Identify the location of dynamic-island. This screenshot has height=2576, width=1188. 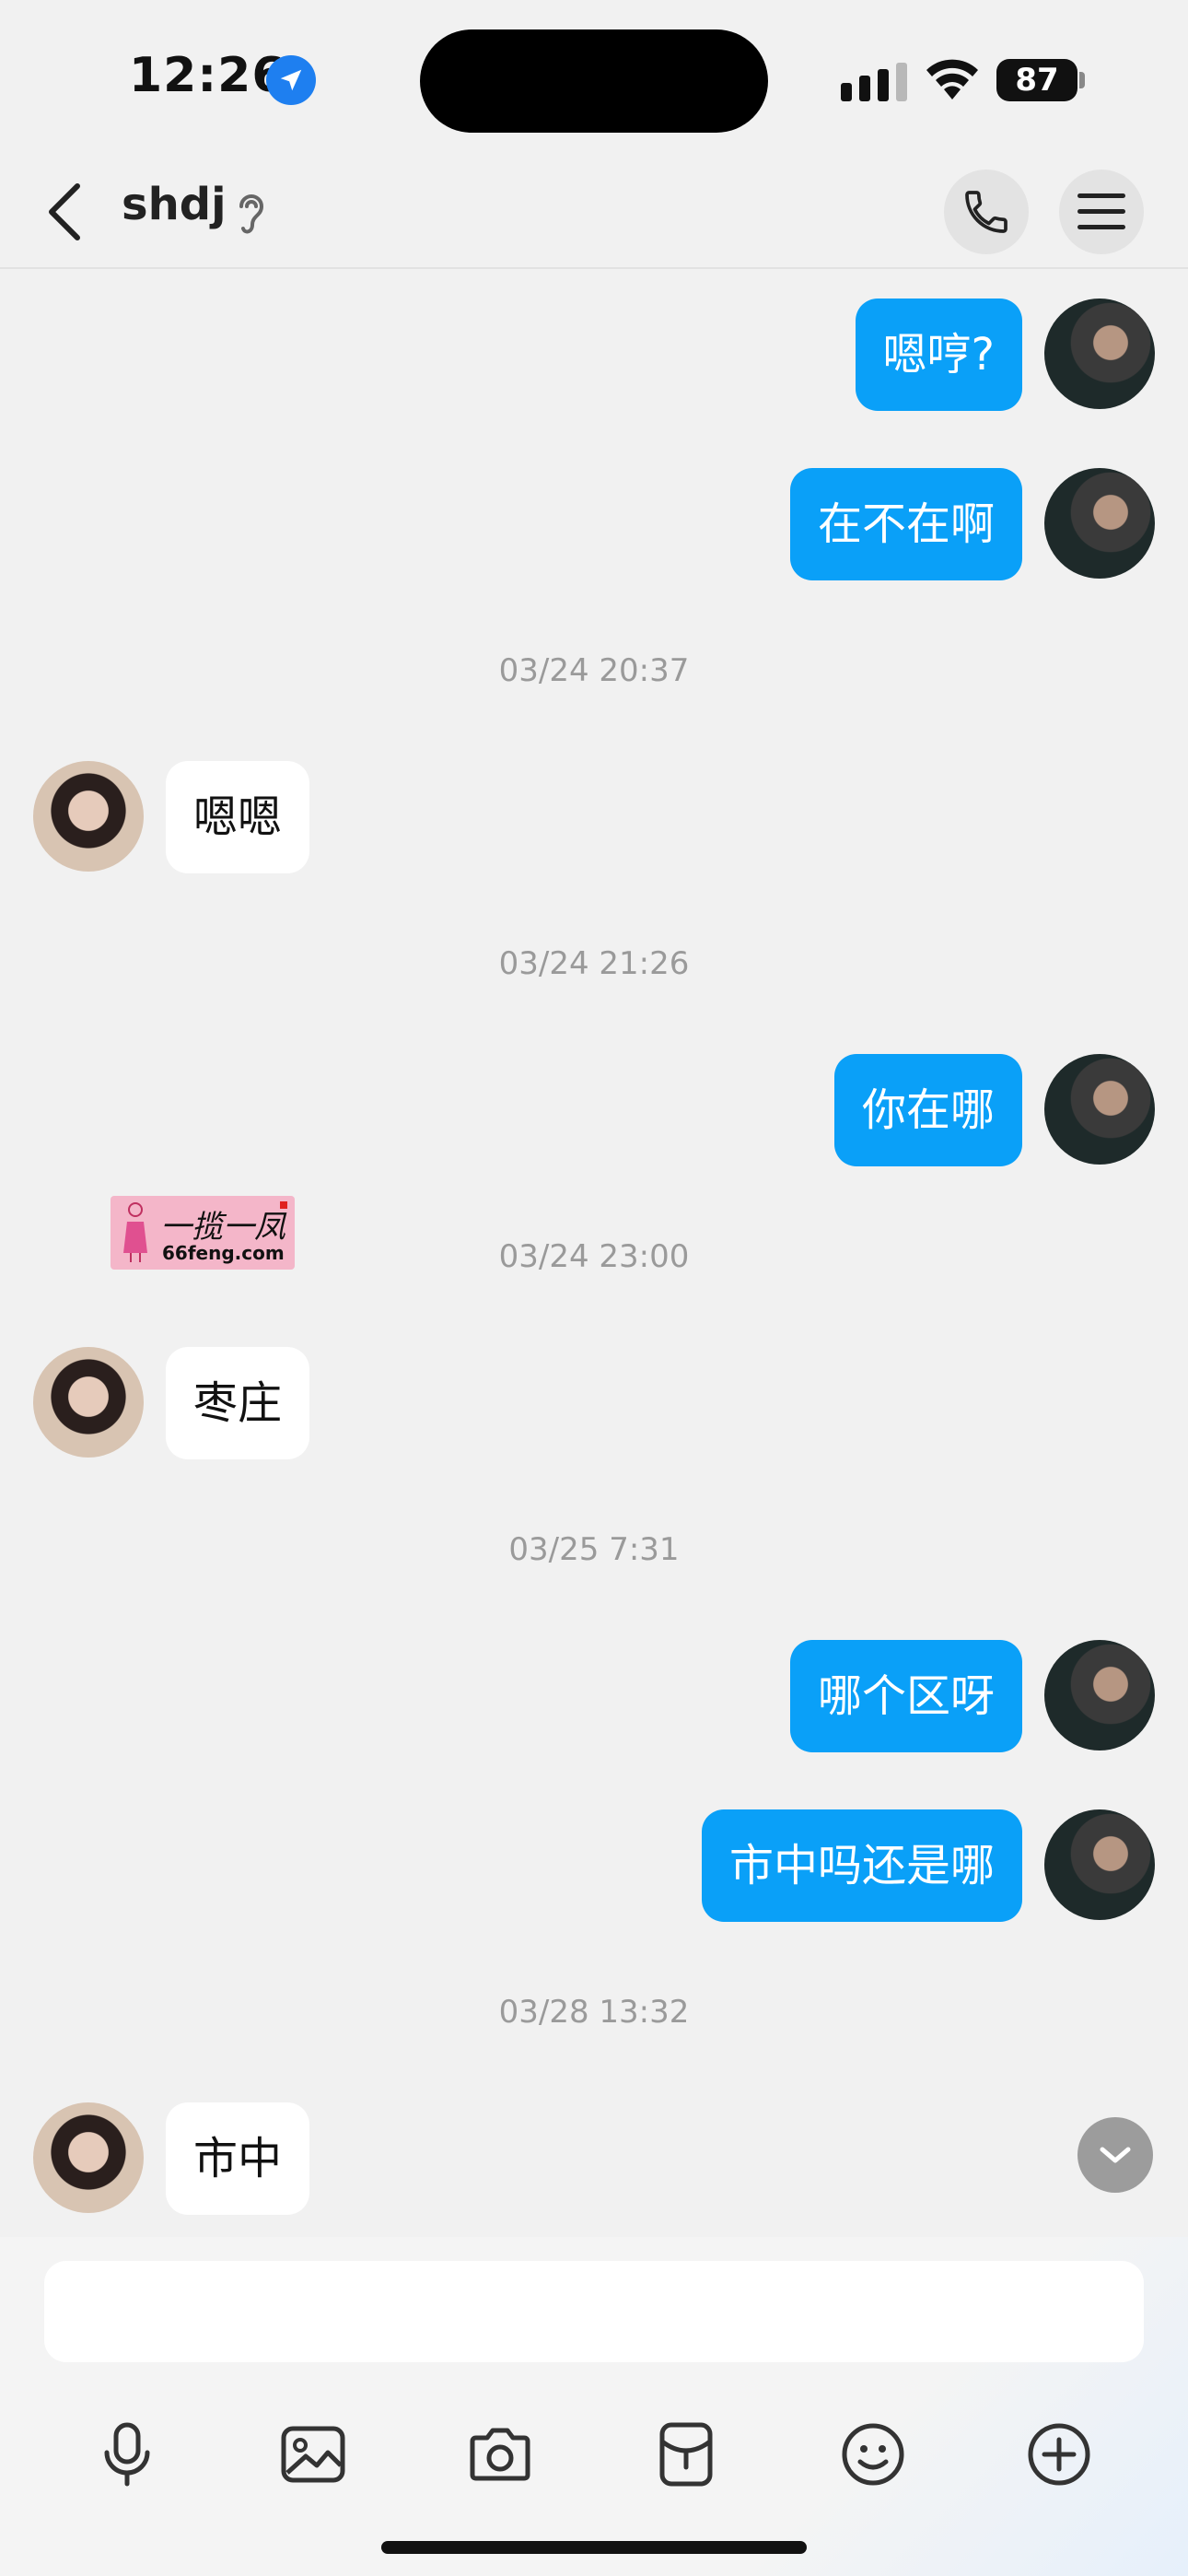
(594, 81).